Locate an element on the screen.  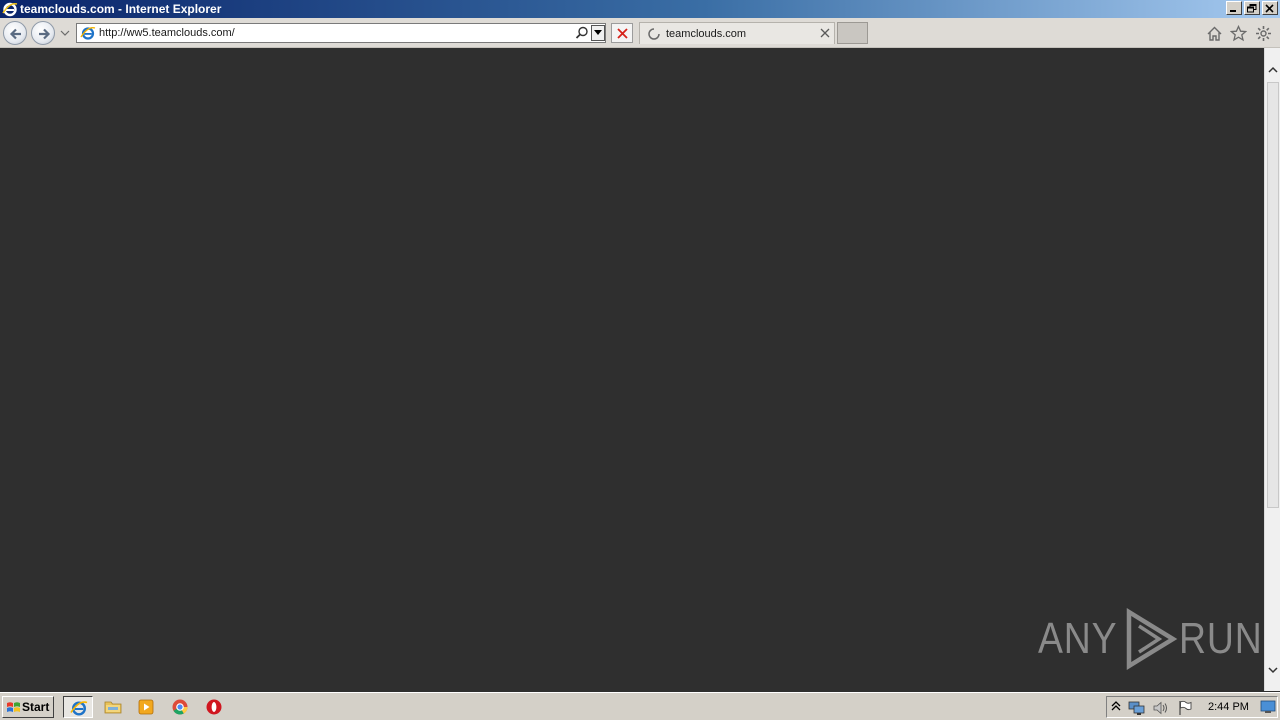
window-controls is located at coordinates (1252, 8).